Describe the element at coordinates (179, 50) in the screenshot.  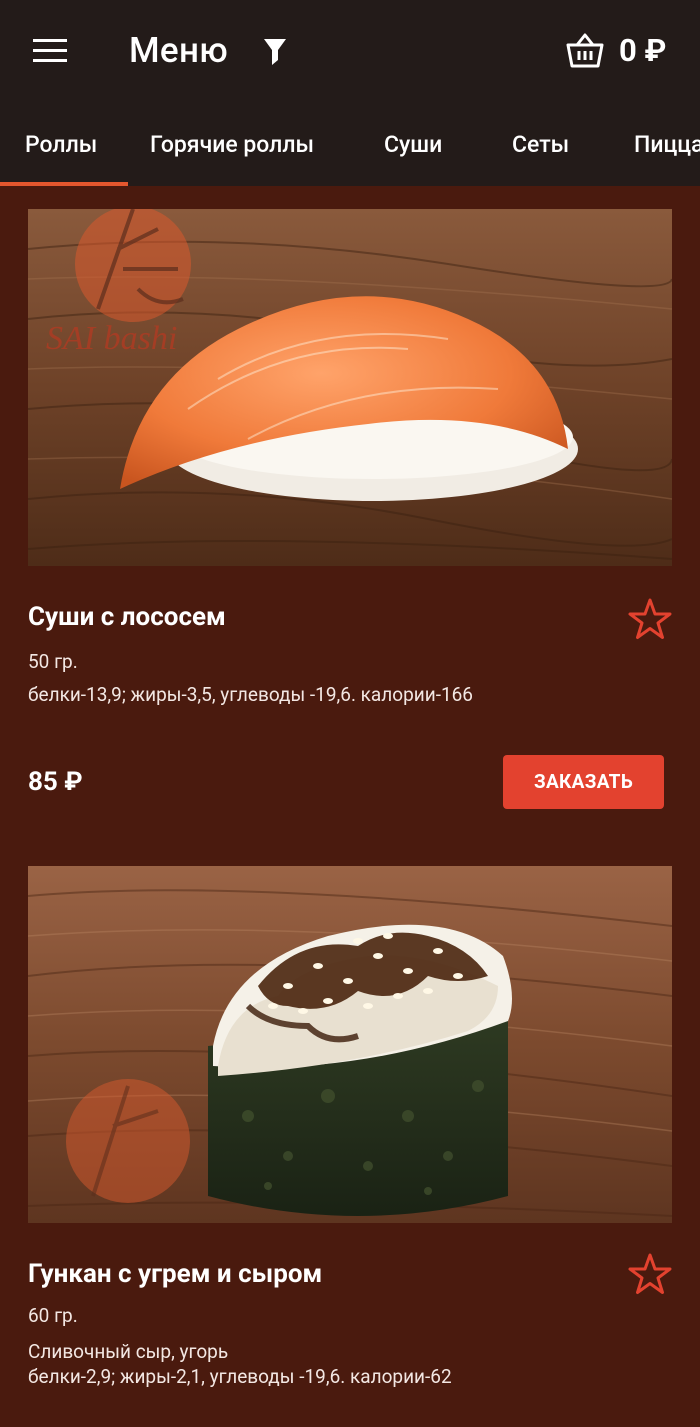
I see `page-title: Меню` at that location.